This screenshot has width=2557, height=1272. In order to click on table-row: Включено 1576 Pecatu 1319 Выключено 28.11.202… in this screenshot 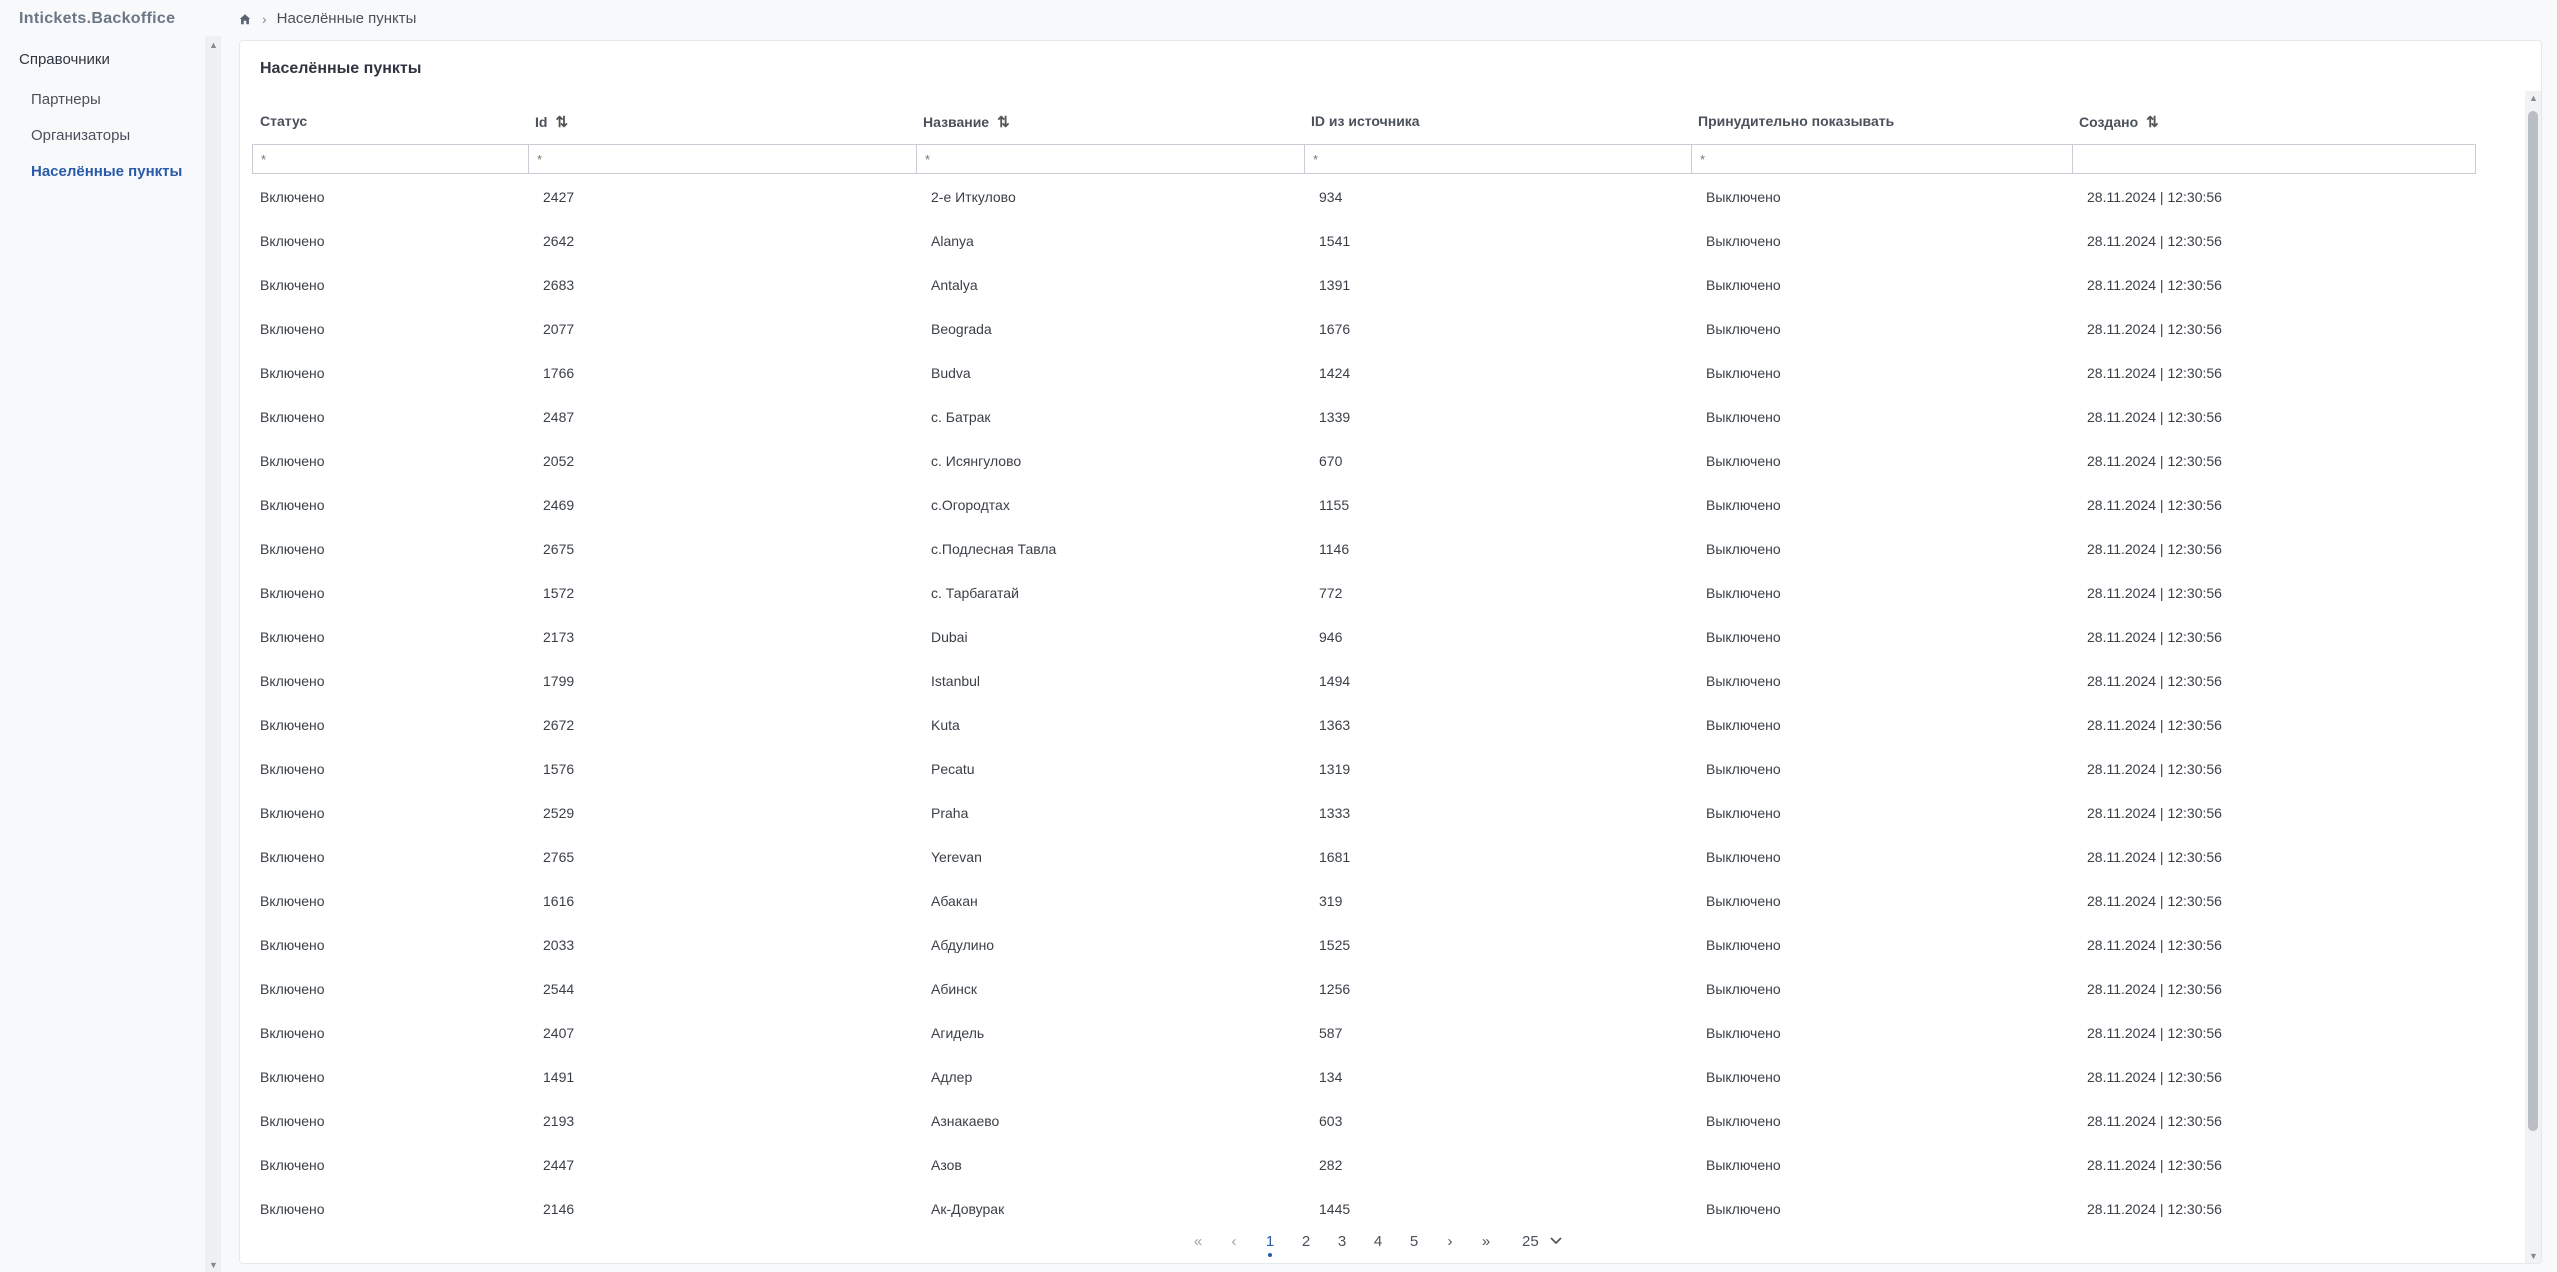, I will do `click(1380, 770)`.